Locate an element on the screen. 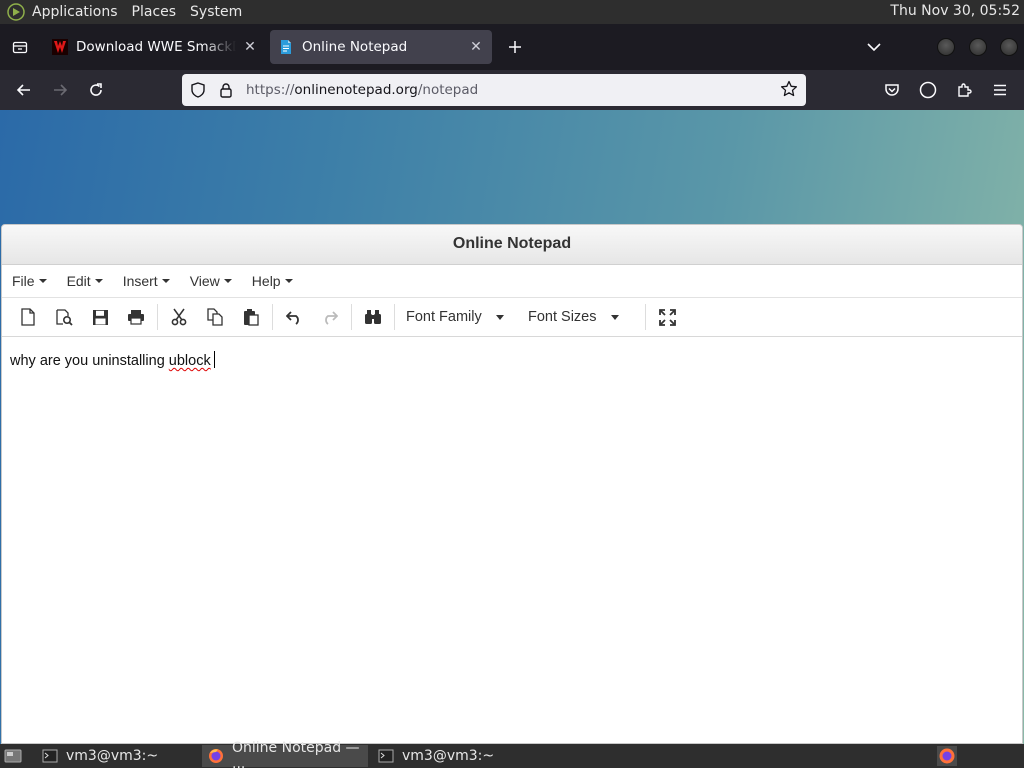 This screenshot has width=1024, height=768. menu-label: File is located at coordinates (23, 281).